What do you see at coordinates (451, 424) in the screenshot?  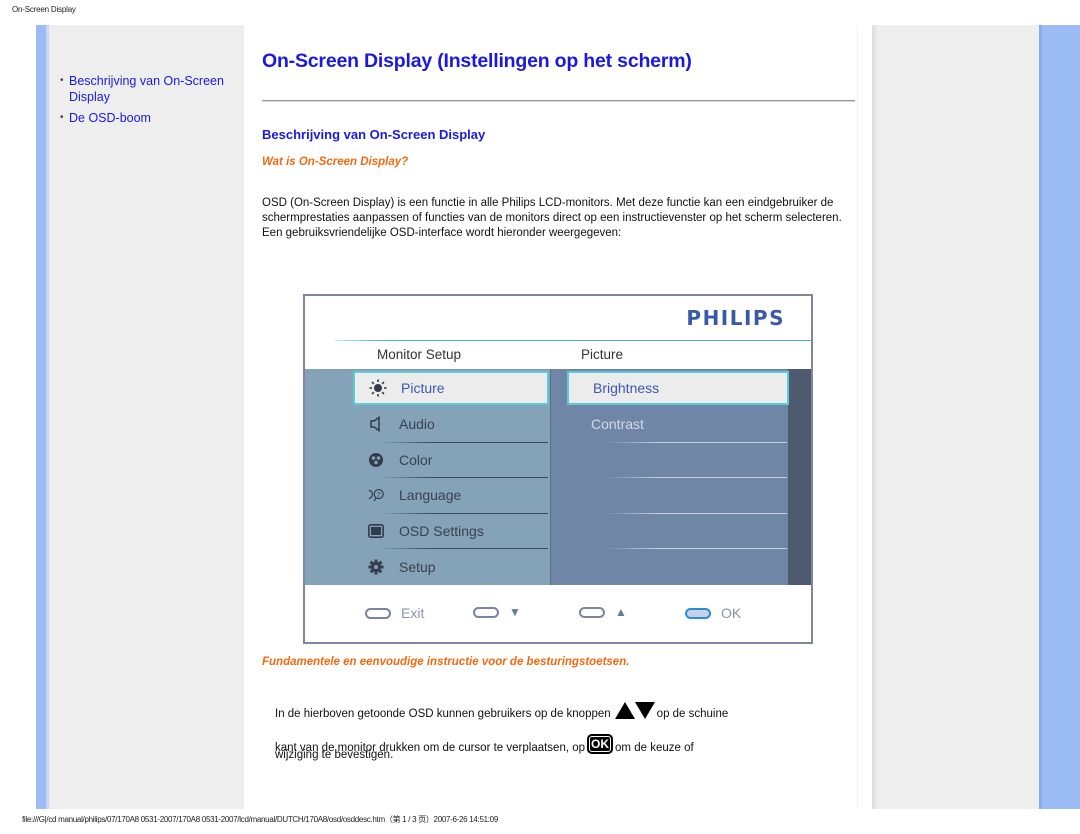 I see `osd-menu-item-audio: Audio` at bounding box center [451, 424].